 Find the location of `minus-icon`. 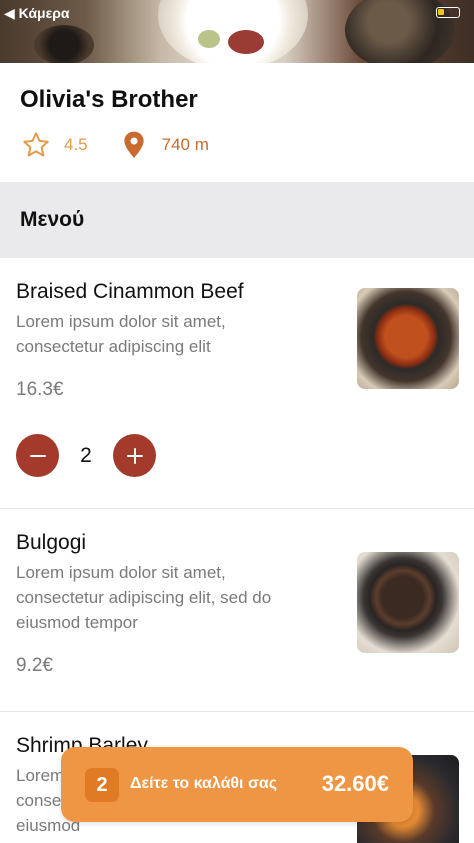

minus-icon is located at coordinates (37, 455).